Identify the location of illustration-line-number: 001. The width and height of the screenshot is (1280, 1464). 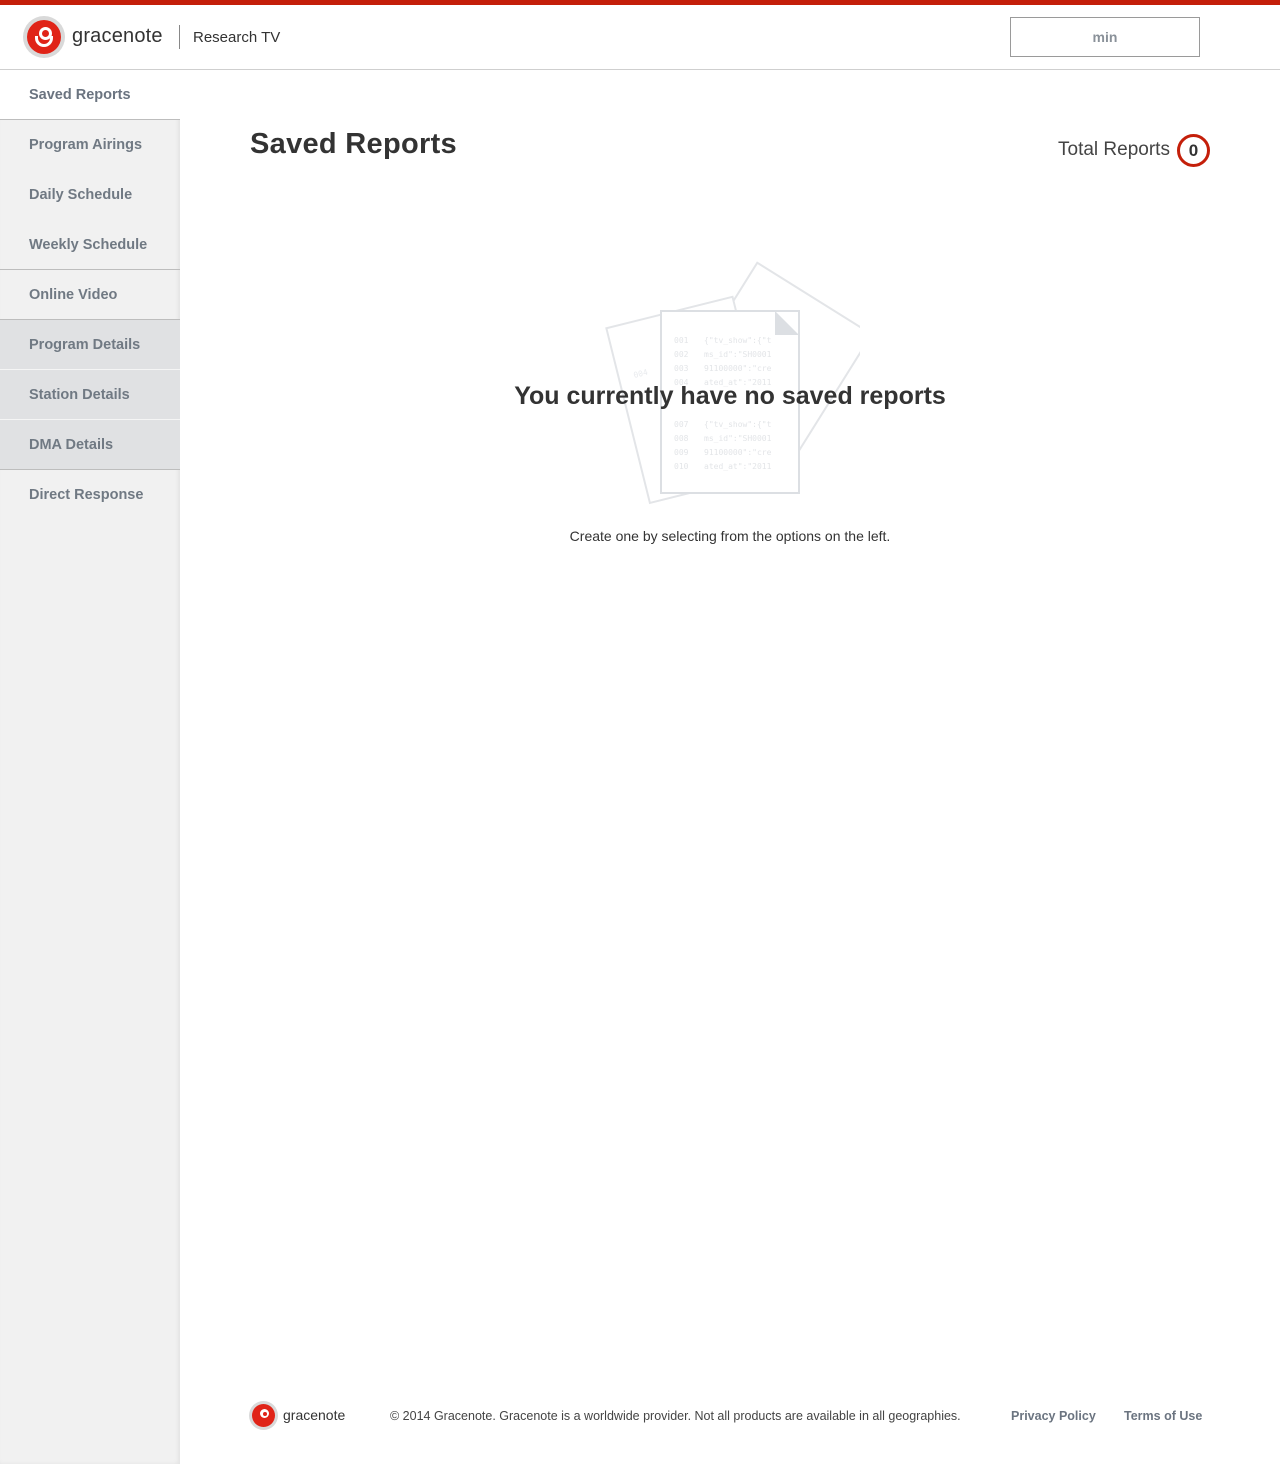
(681, 340).